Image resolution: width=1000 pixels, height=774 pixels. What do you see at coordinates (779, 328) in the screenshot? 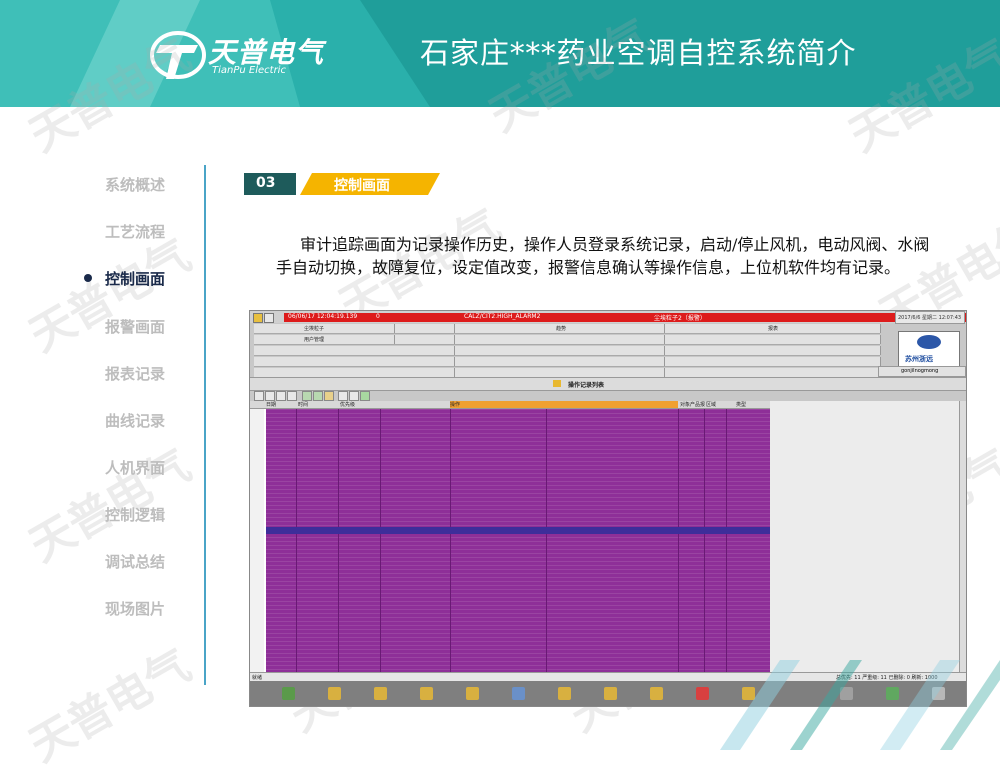
I see `report-button: 报表` at bounding box center [779, 328].